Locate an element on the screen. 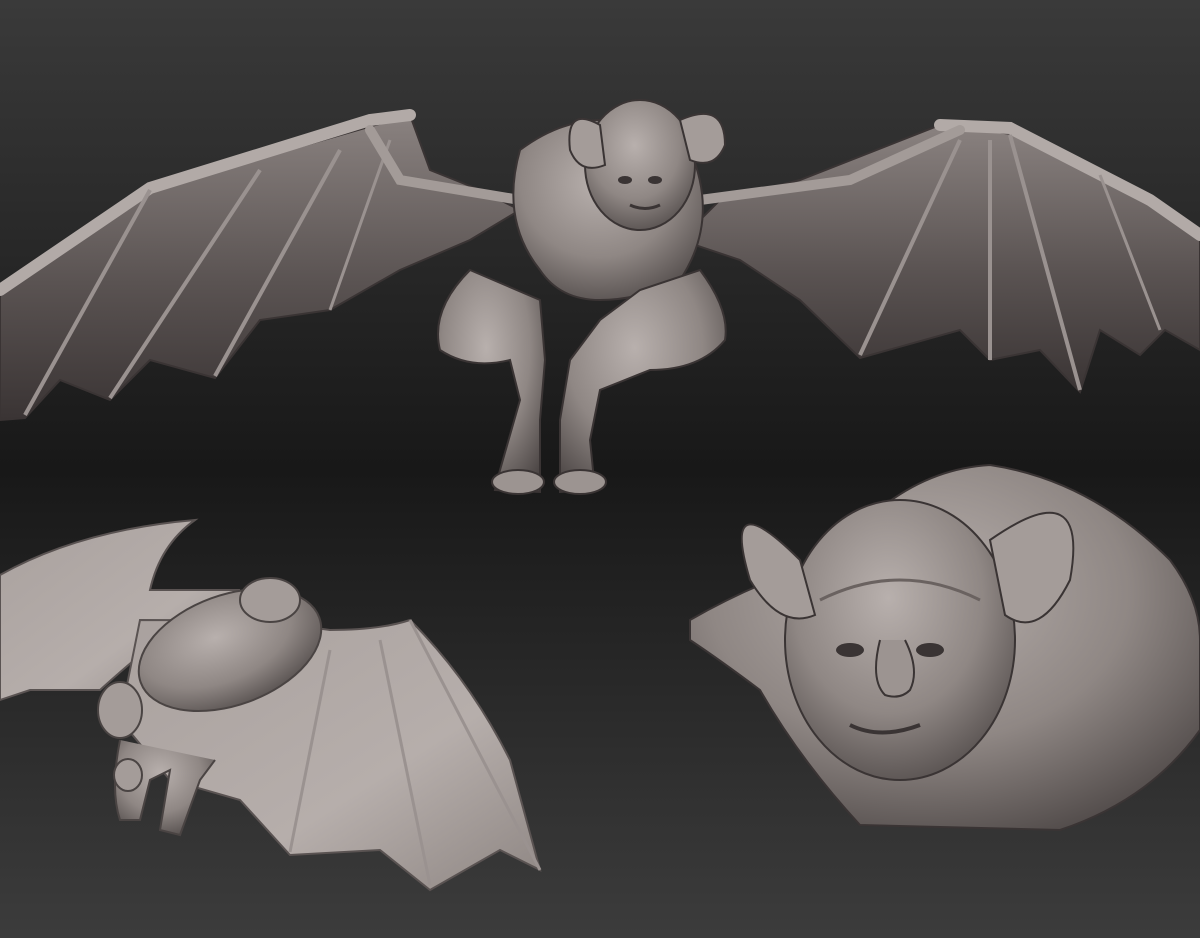 The image size is (1200, 938). right-eye-bust is located at coordinates (930, 650).